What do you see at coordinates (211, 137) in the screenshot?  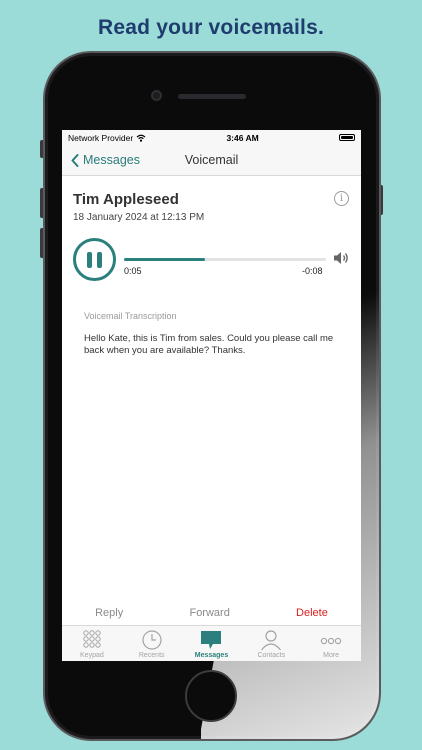 I see `status-bar: Network Provider 3:46 AM` at bounding box center [211, 137].